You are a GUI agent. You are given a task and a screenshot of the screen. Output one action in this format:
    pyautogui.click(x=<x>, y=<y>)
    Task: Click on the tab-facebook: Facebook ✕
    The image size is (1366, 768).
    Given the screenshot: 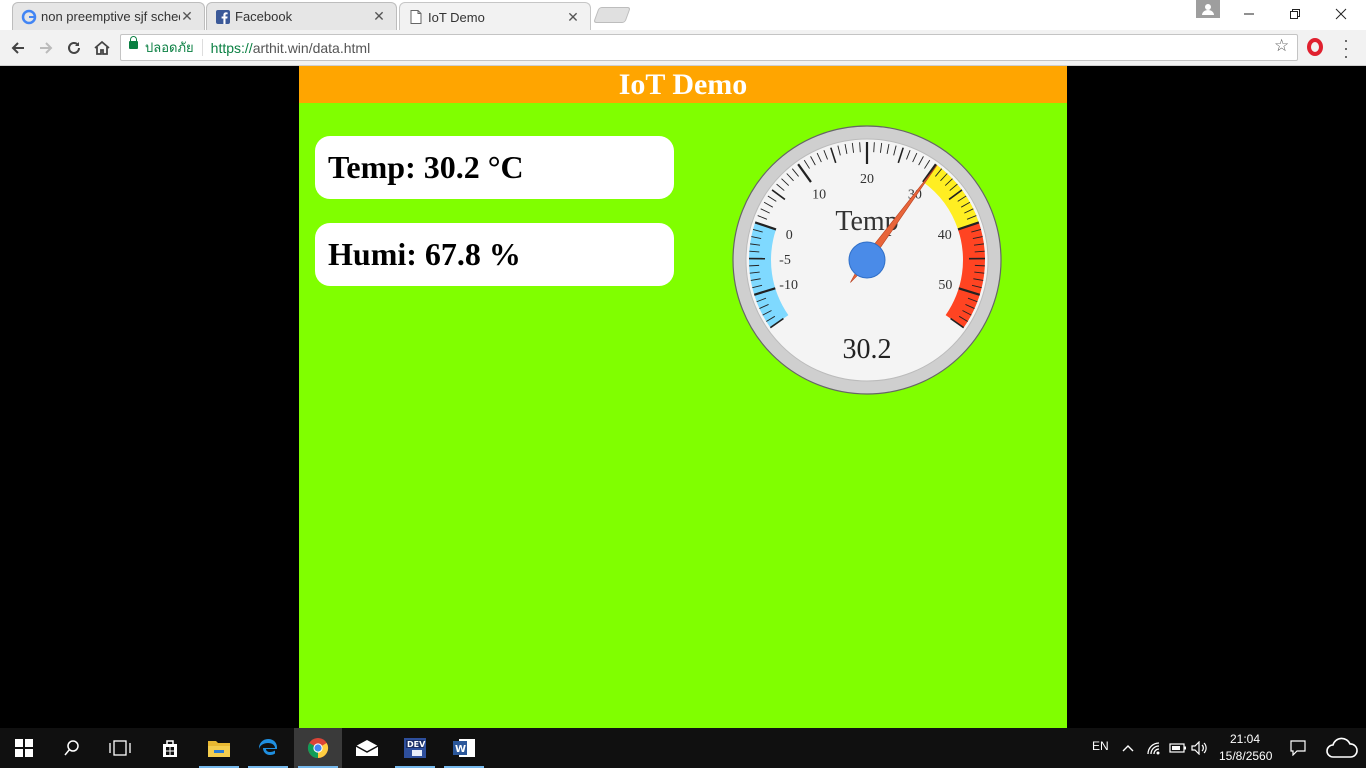 What is the action you would take?
    pyautogui.click(x=301, y=16)
    